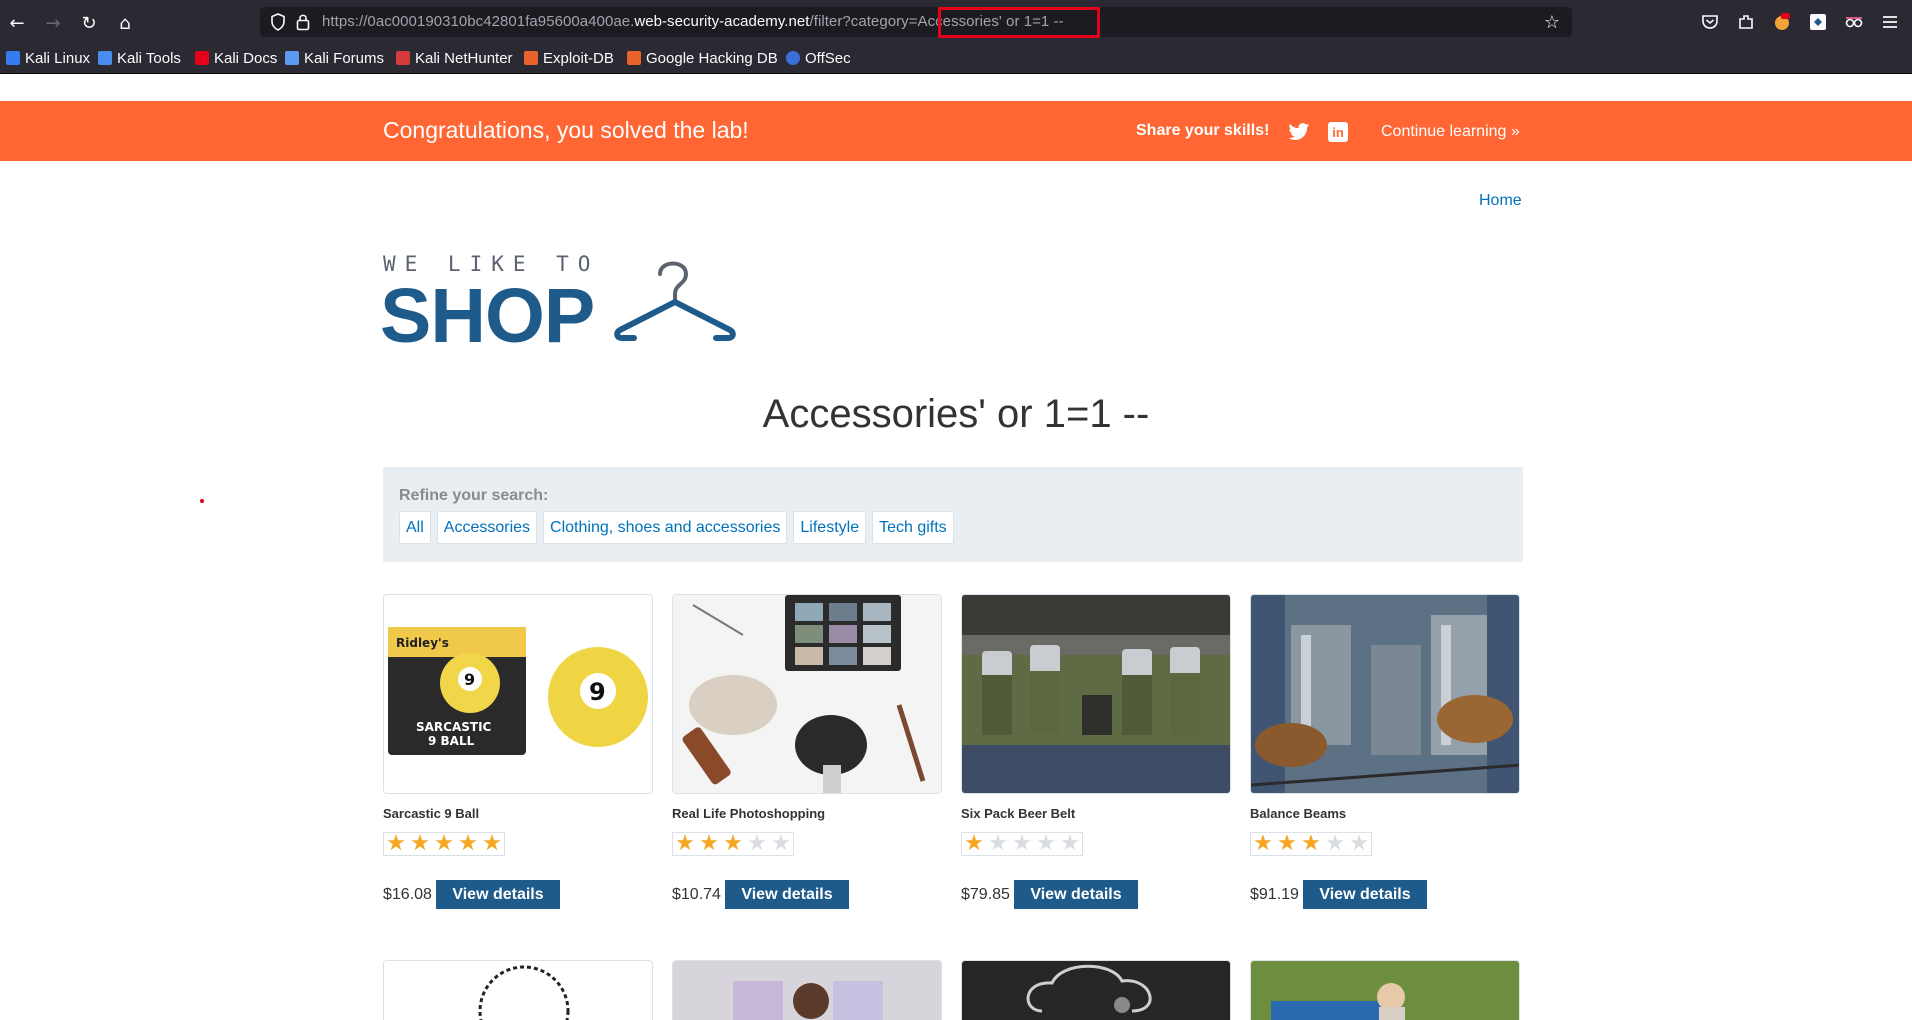 This screenshot has height=1020, width=1912. I want to click on back-arrow-icon: ←, so click(17, 23).